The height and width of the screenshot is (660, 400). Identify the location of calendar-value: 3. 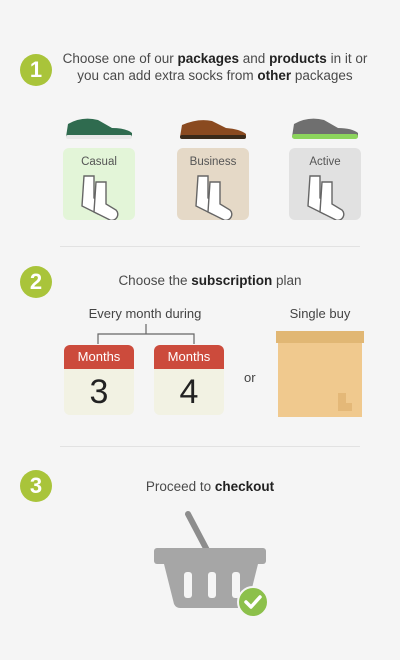
(99, 392).